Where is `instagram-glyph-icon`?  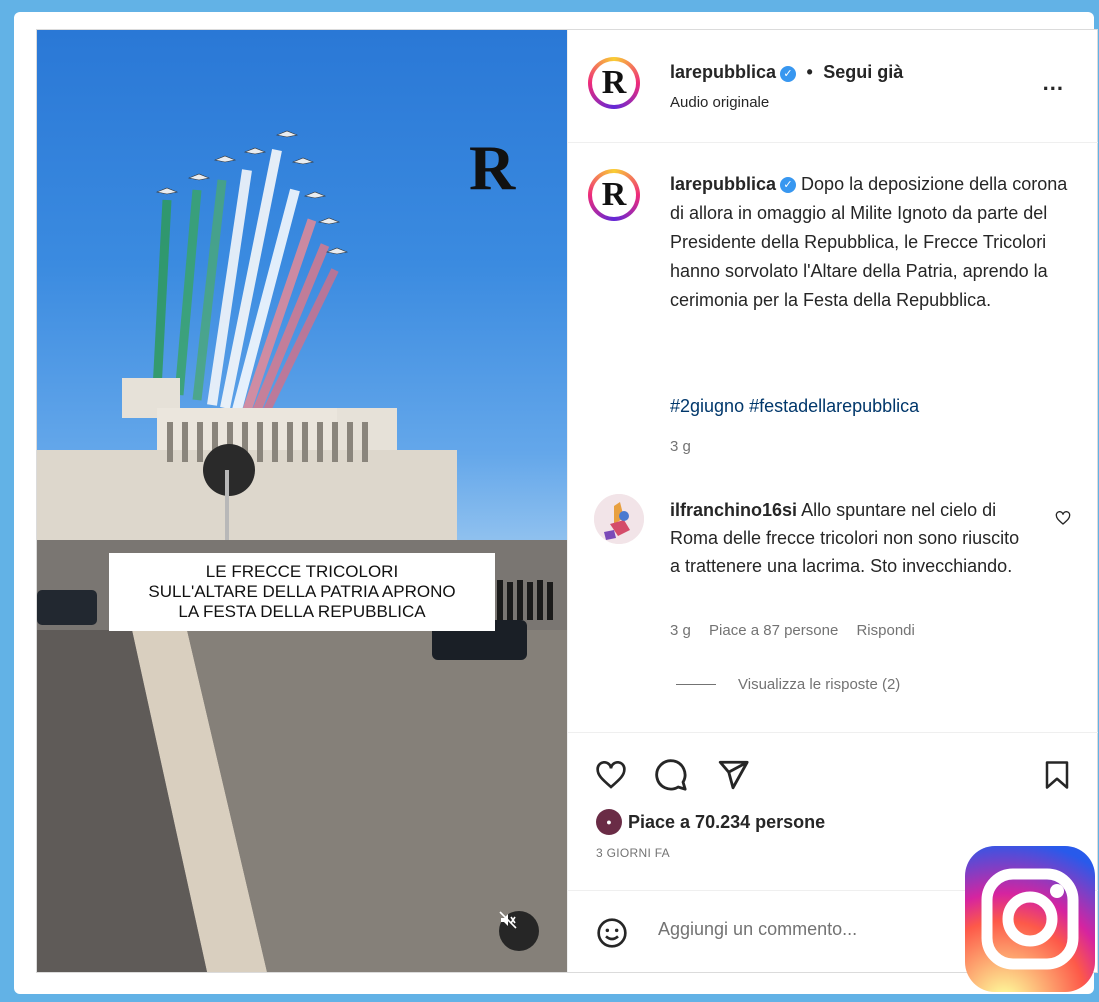 instagram-glyph-icon is located at coordinates (1030, 919).